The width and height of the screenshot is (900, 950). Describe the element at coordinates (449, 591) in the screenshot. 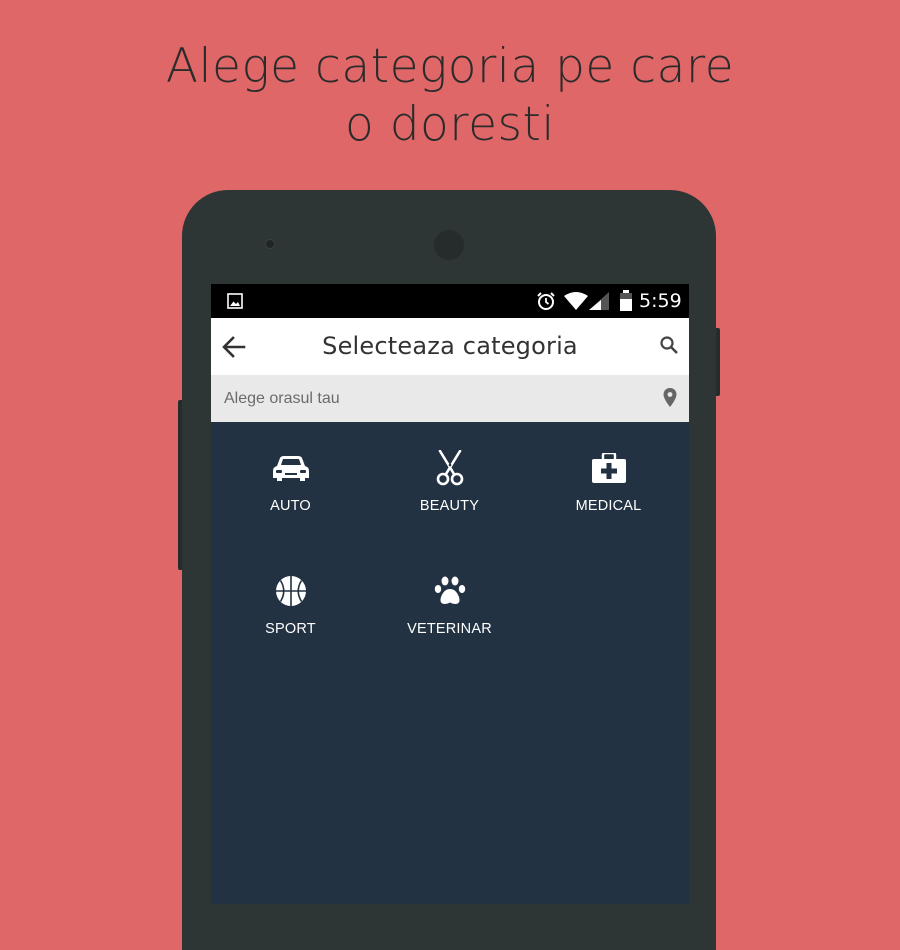

I see `paw-icon` at that location.